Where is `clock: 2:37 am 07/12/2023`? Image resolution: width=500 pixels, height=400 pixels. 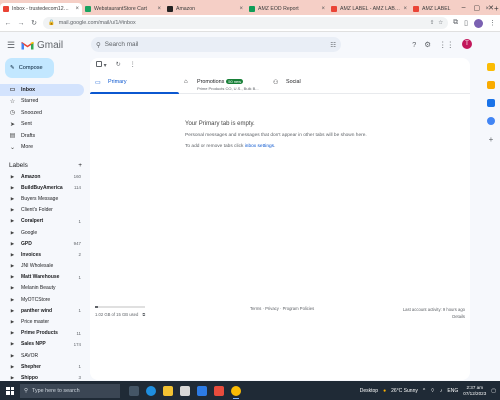 clock: 2:37 am 07/12/2023 is located at coordinates (474, 391).